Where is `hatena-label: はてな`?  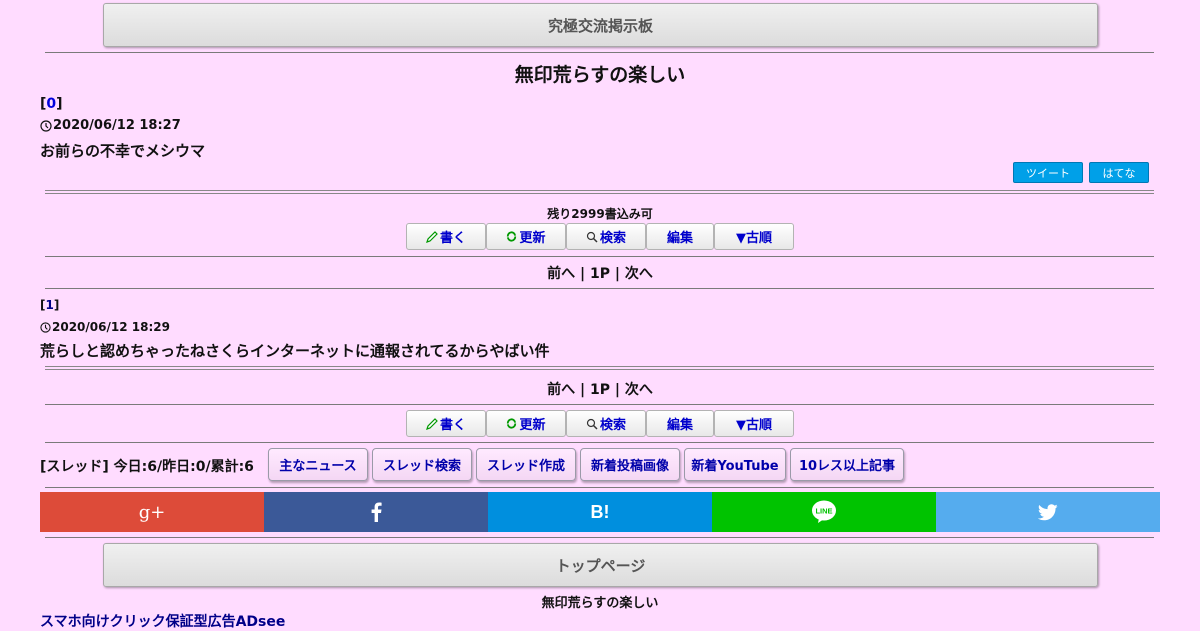
hatena-label: はてな is located at coordinates (1119, 173).